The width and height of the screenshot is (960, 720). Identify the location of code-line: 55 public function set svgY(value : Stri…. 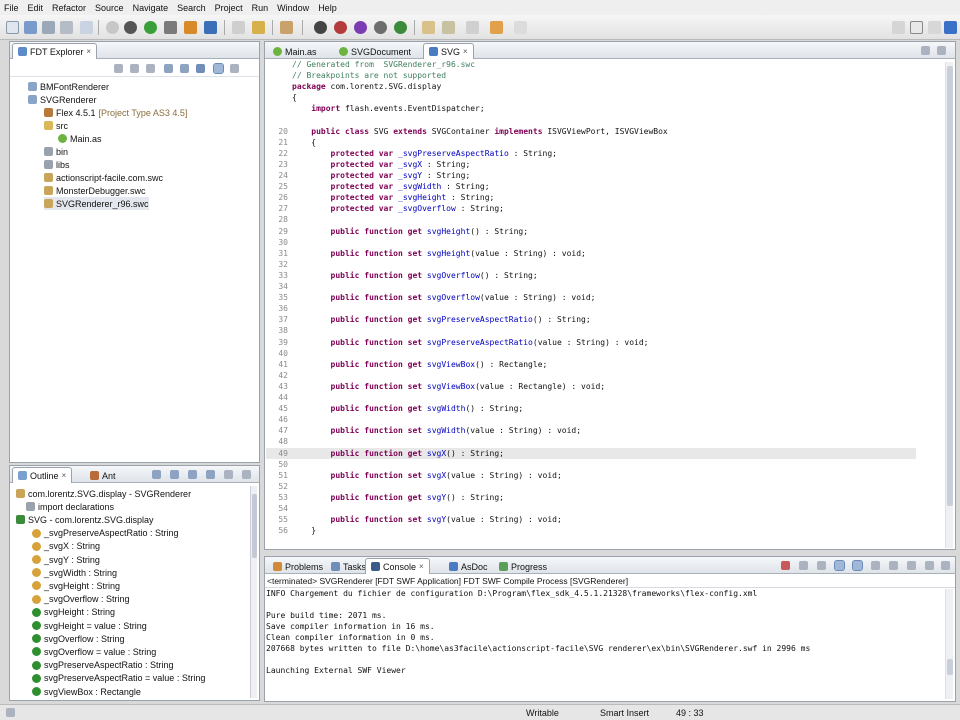
(591, 519).